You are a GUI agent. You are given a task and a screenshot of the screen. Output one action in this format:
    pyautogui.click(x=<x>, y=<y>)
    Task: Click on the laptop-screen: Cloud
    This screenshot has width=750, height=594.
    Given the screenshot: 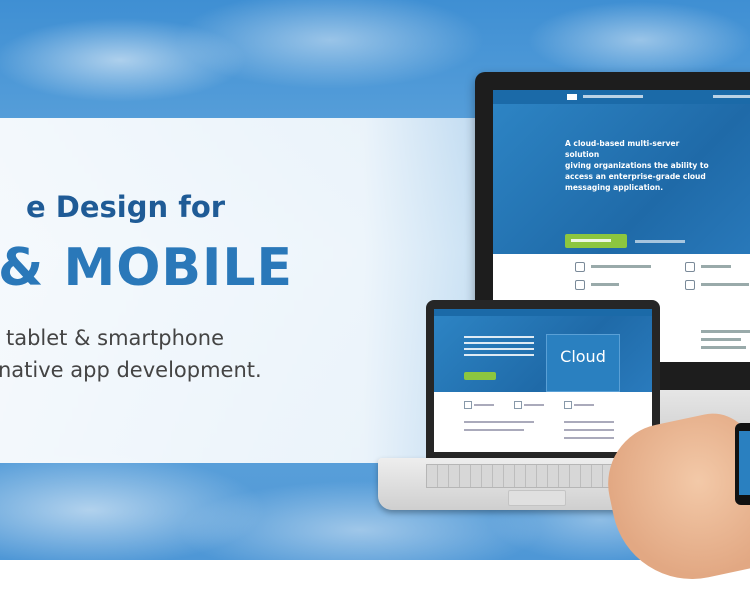 What is the action you would take?
    pyautogui.click(x=543, y=380)
    